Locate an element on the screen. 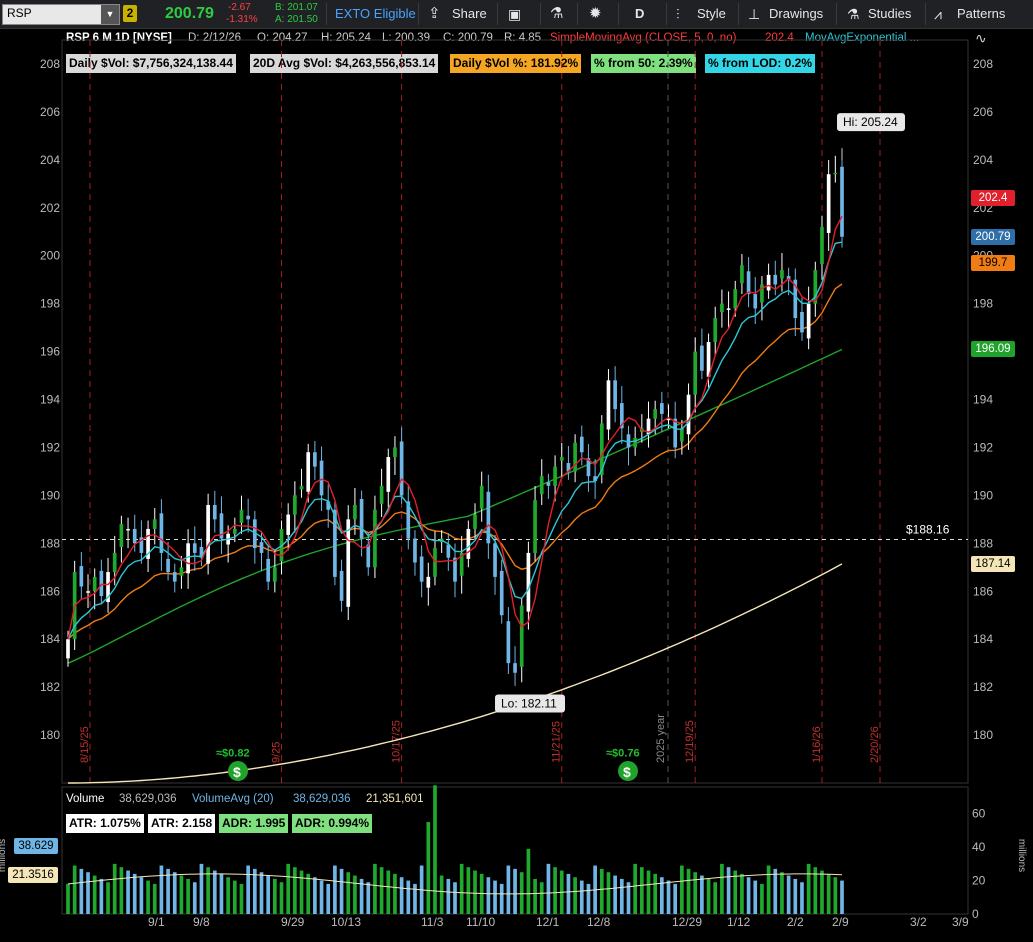  link-badge: 2 is located at coordinates (130, 13).